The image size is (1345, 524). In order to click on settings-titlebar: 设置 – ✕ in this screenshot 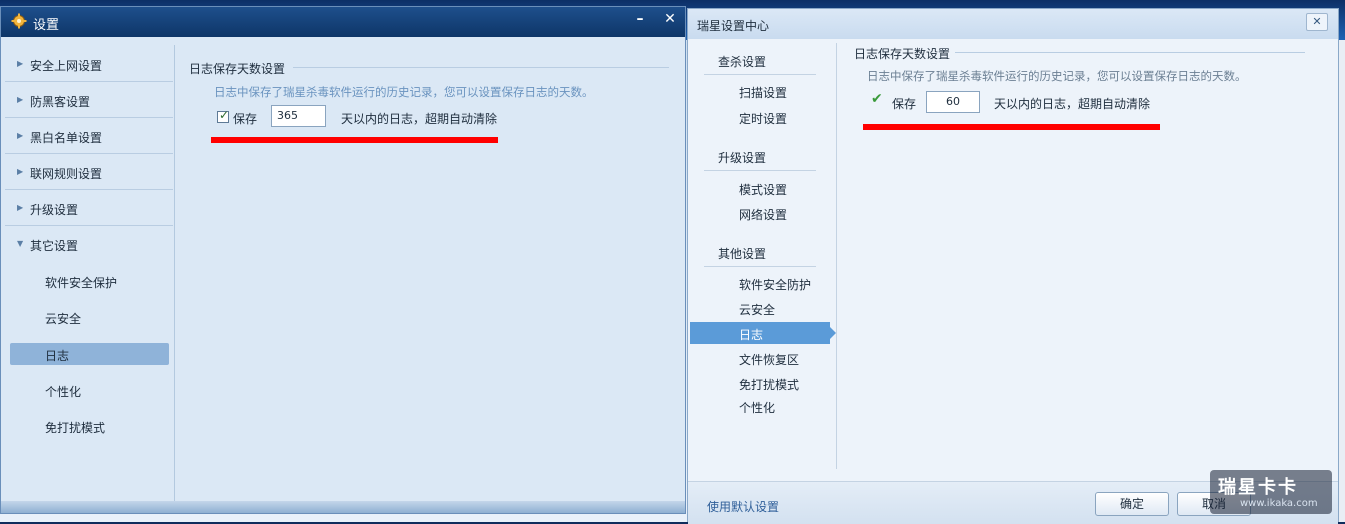, I will do `click(343, 22)`.